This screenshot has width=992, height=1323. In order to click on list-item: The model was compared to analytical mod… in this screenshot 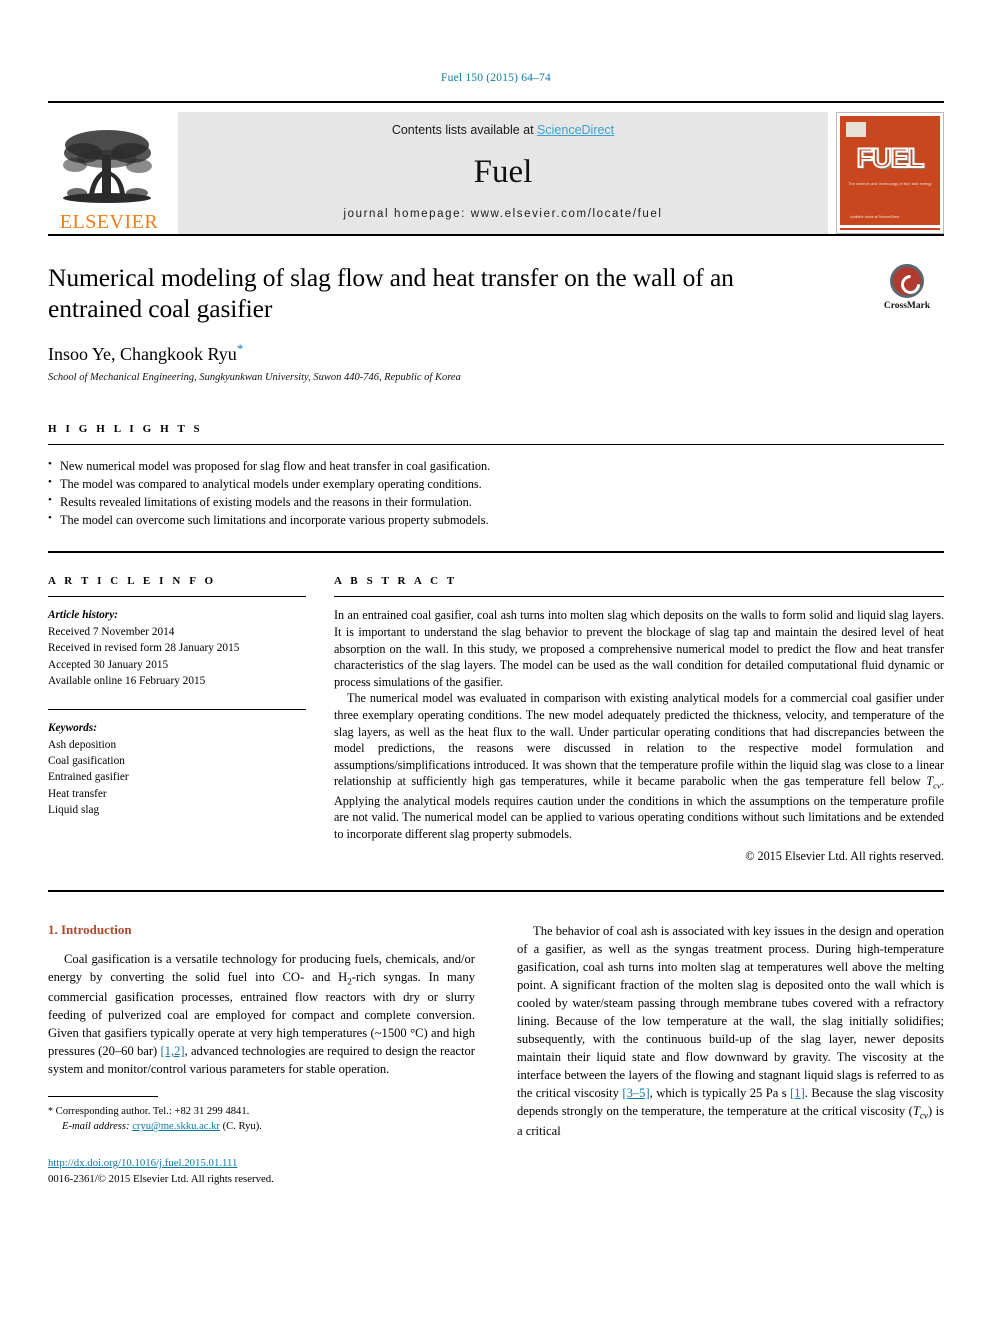, I will do `click(496, 483)`.